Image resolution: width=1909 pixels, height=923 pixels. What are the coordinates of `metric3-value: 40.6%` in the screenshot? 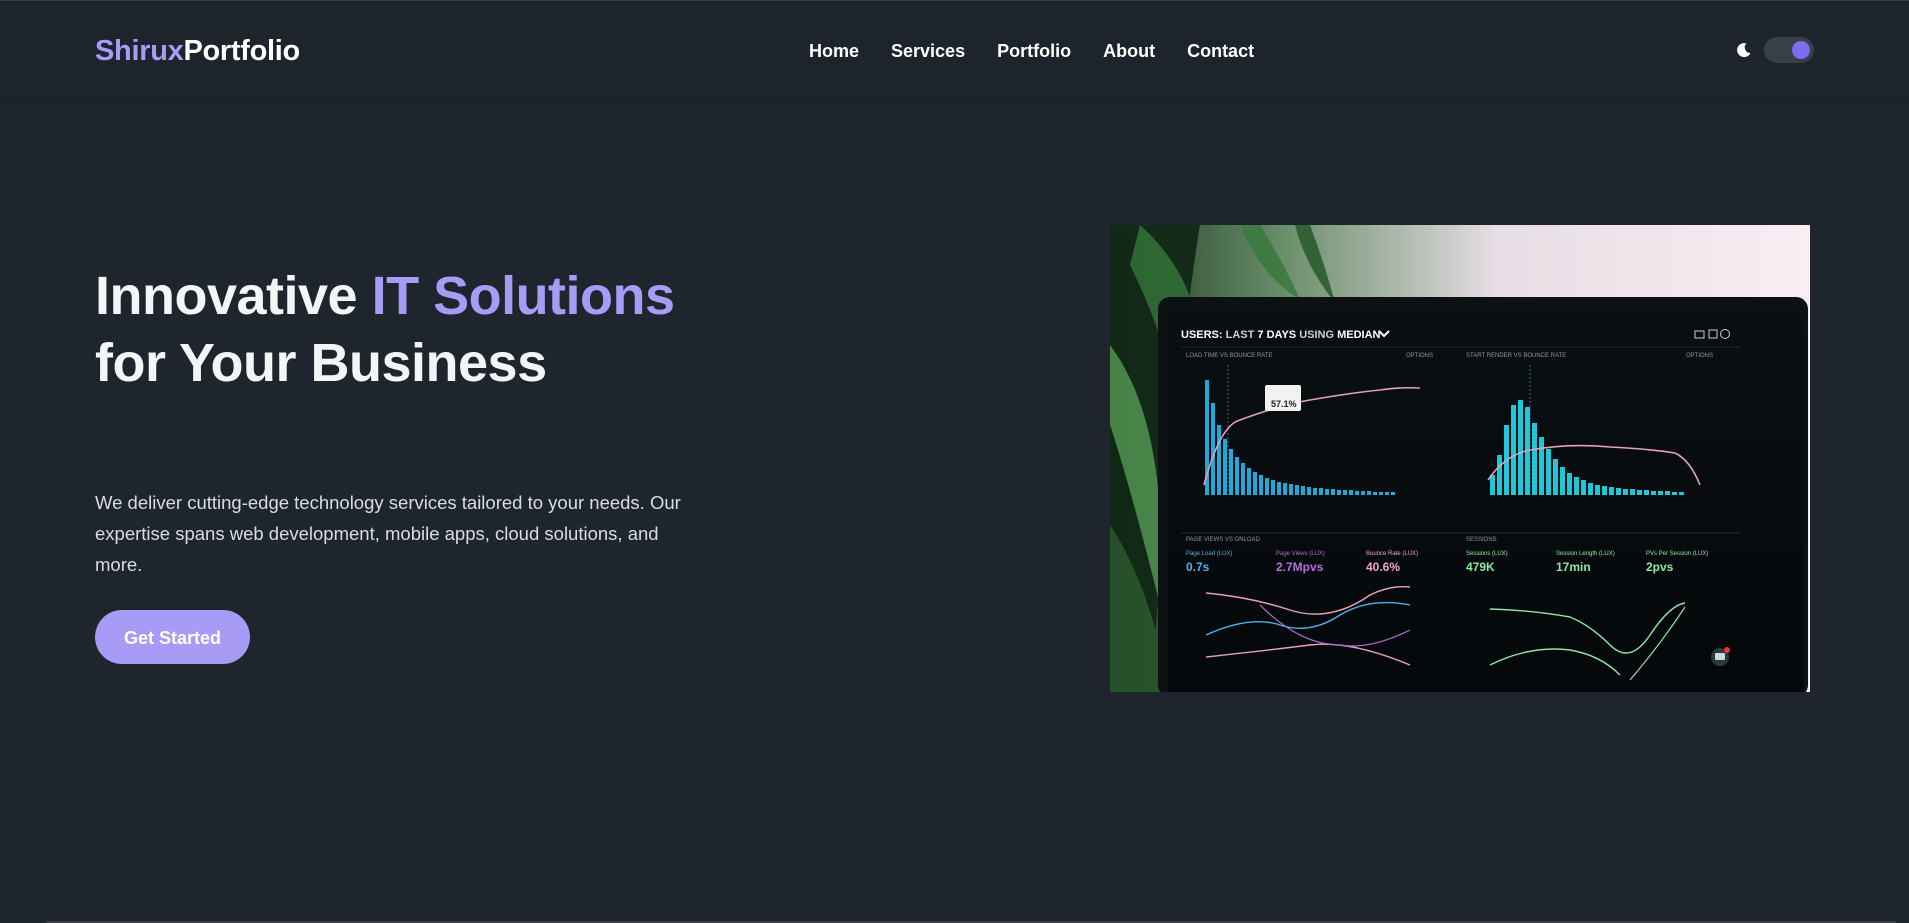 It's located at (1383, 567).